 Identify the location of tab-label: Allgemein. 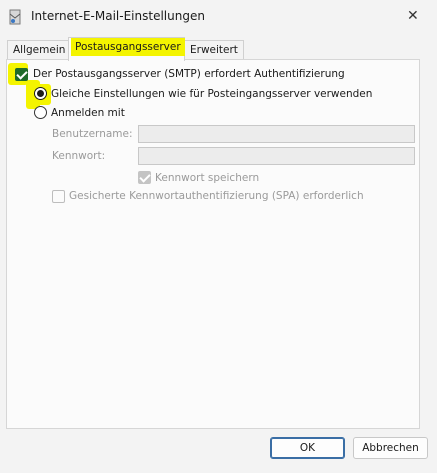
(39, 50).